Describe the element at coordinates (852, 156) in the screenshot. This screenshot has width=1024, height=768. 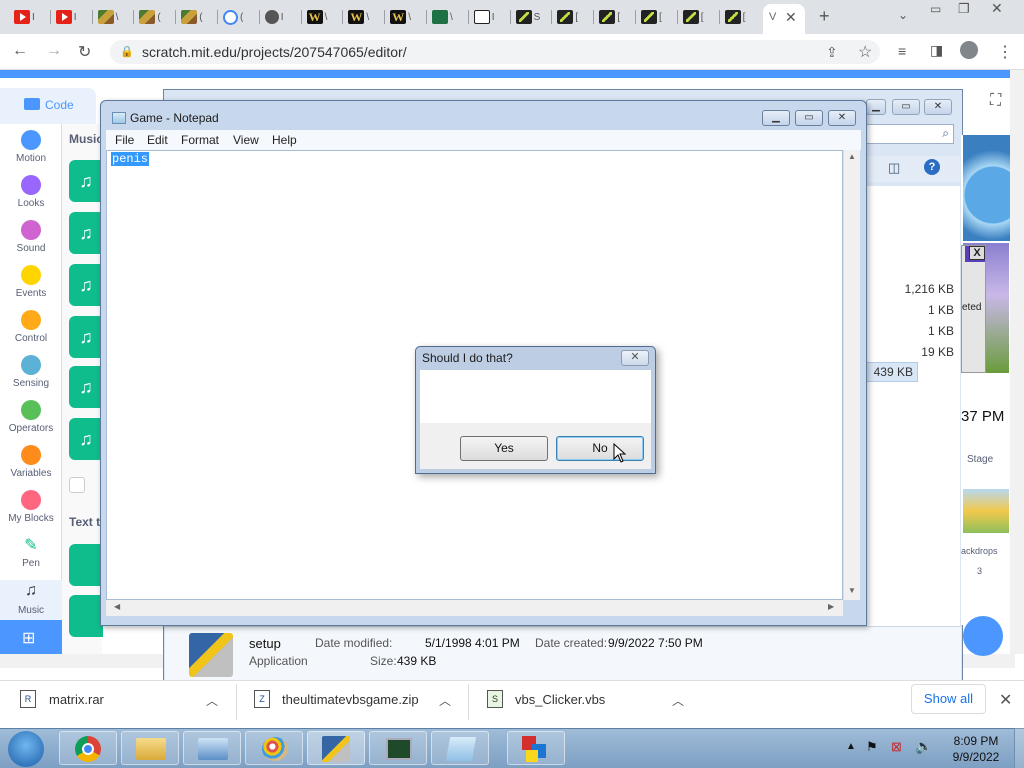
I see `scroll-up-icon: ▲` at that location.